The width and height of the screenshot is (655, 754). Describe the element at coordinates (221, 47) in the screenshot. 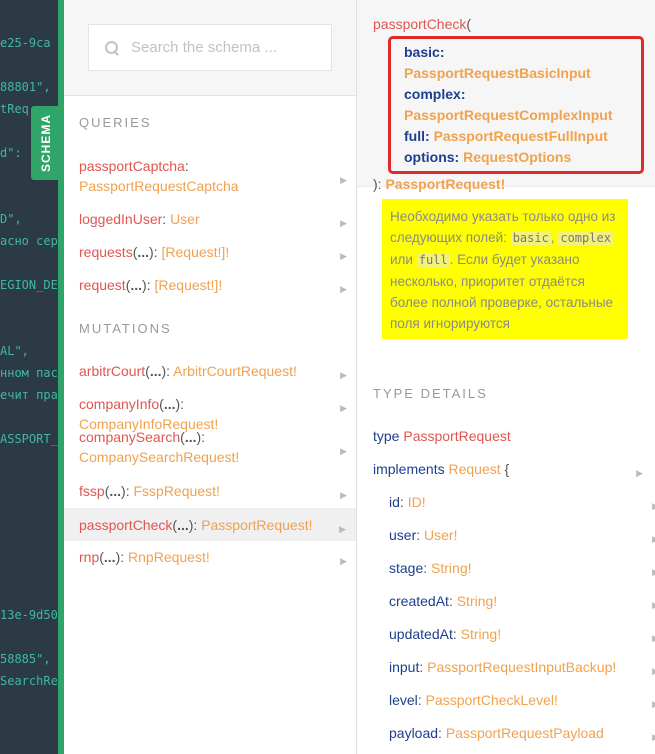

I see `search-input` at that location.